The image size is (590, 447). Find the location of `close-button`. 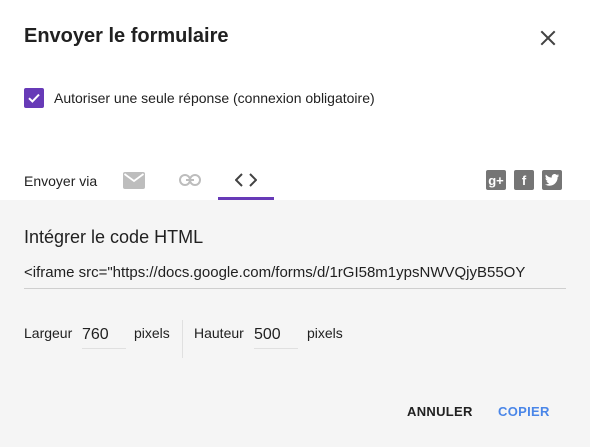

close-button is located at coordinates (548, 38).